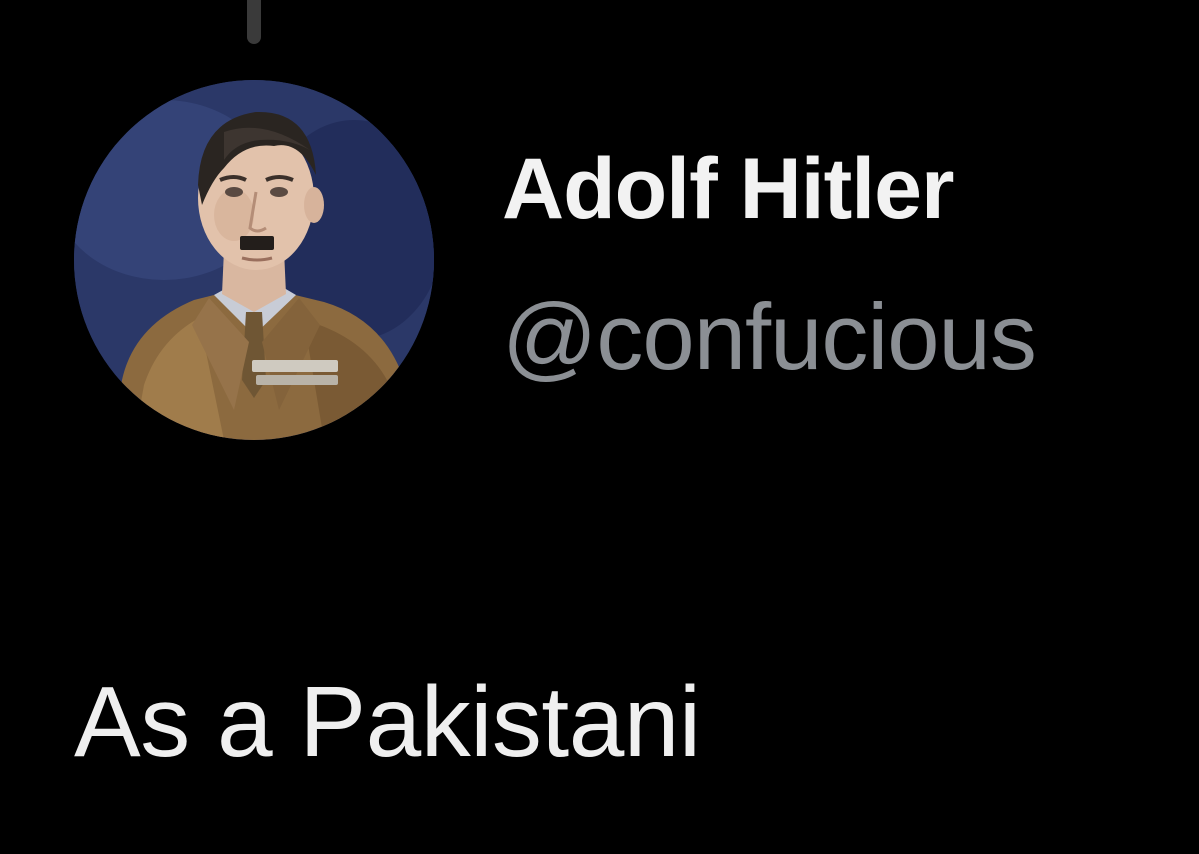 Image resolution: width=1199 pixels, height=854 pixels. What do you see at coordinates (769, 337) in the screenshot?
I see `author-handle: @confucious` at bounding box center [769, 337].